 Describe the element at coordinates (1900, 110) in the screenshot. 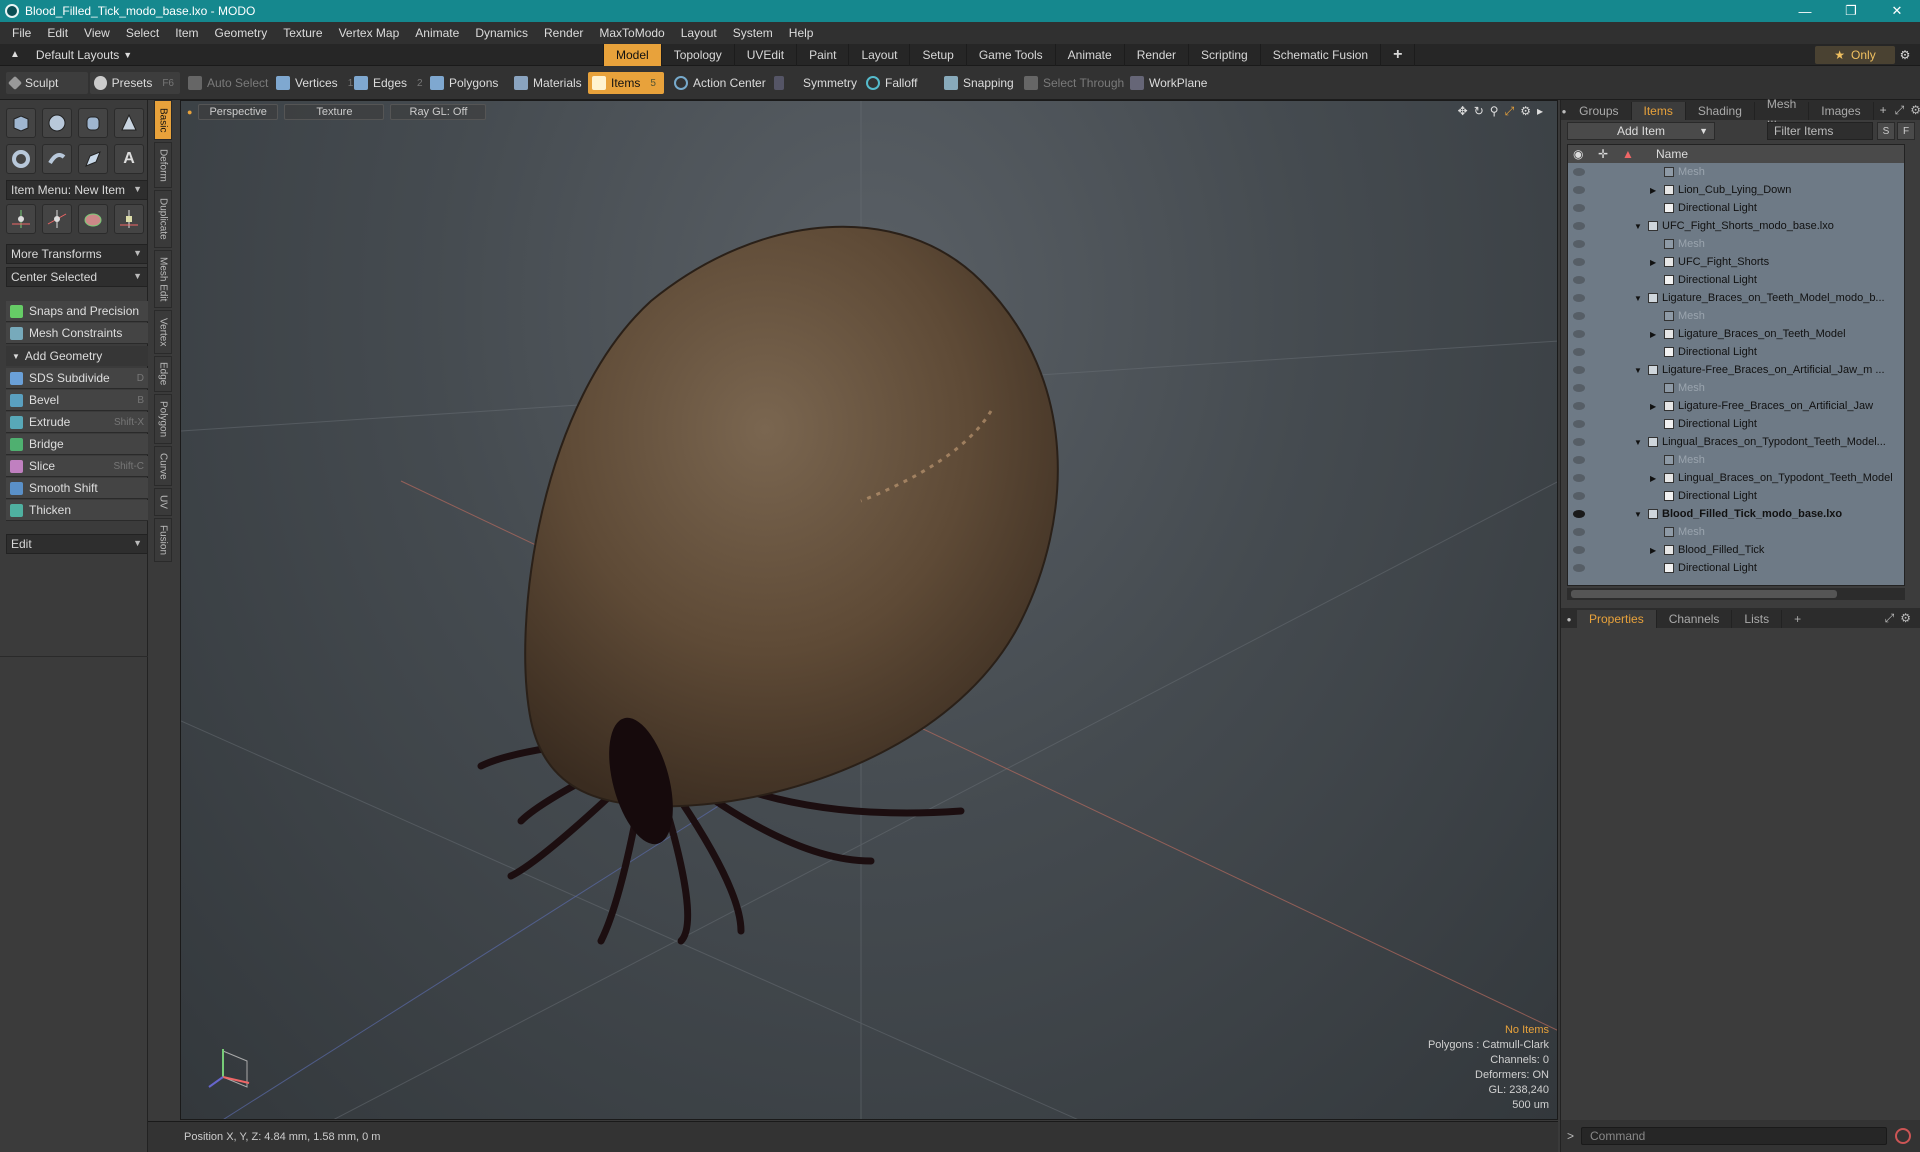

I see `expand-panel-icon: ⤢` at that location.